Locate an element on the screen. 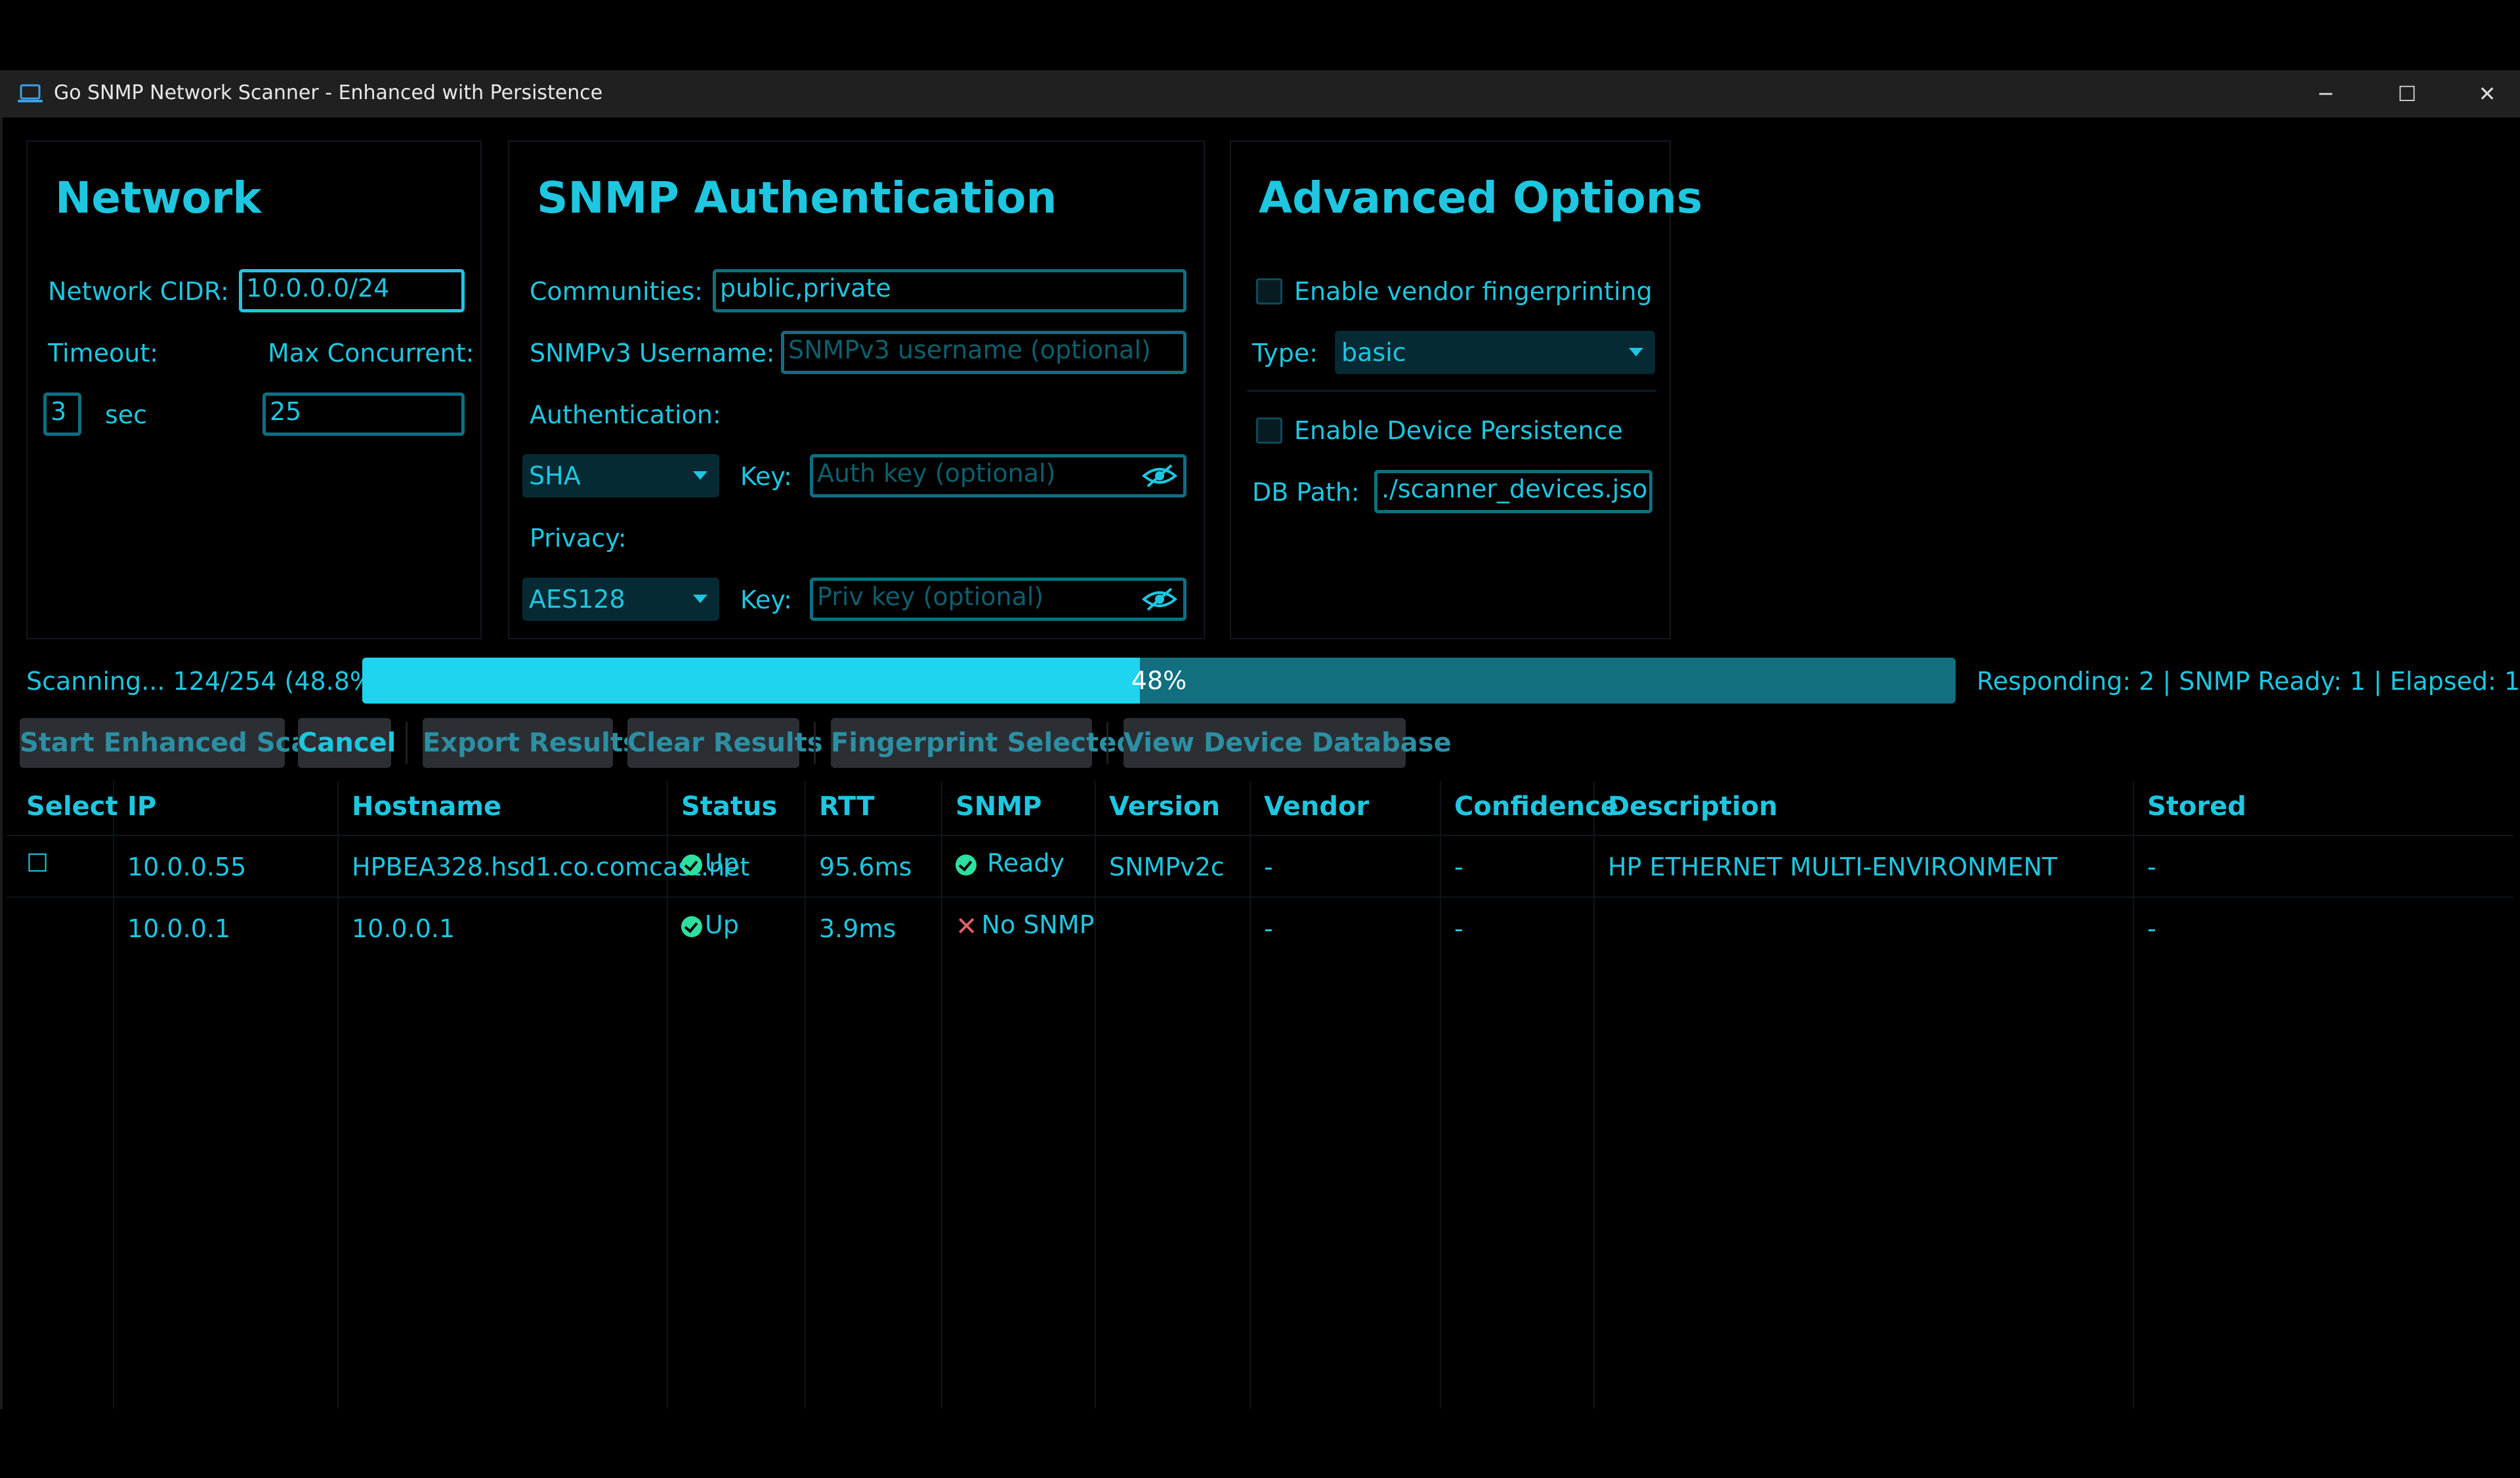 The width and height of the screenshot is (2520, 1478). advanced-heading: Advanced Options is located at coordinates (1481, 198).